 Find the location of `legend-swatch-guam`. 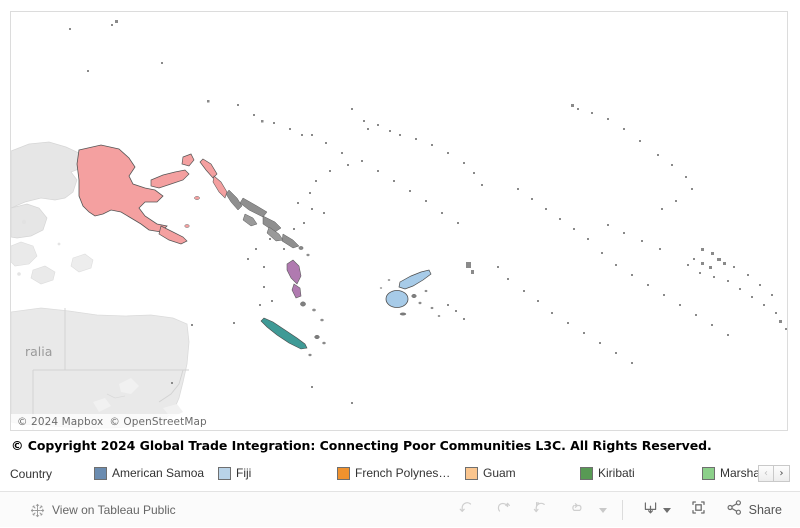

legend-swatch-guam is located at coordinates (471, 473).